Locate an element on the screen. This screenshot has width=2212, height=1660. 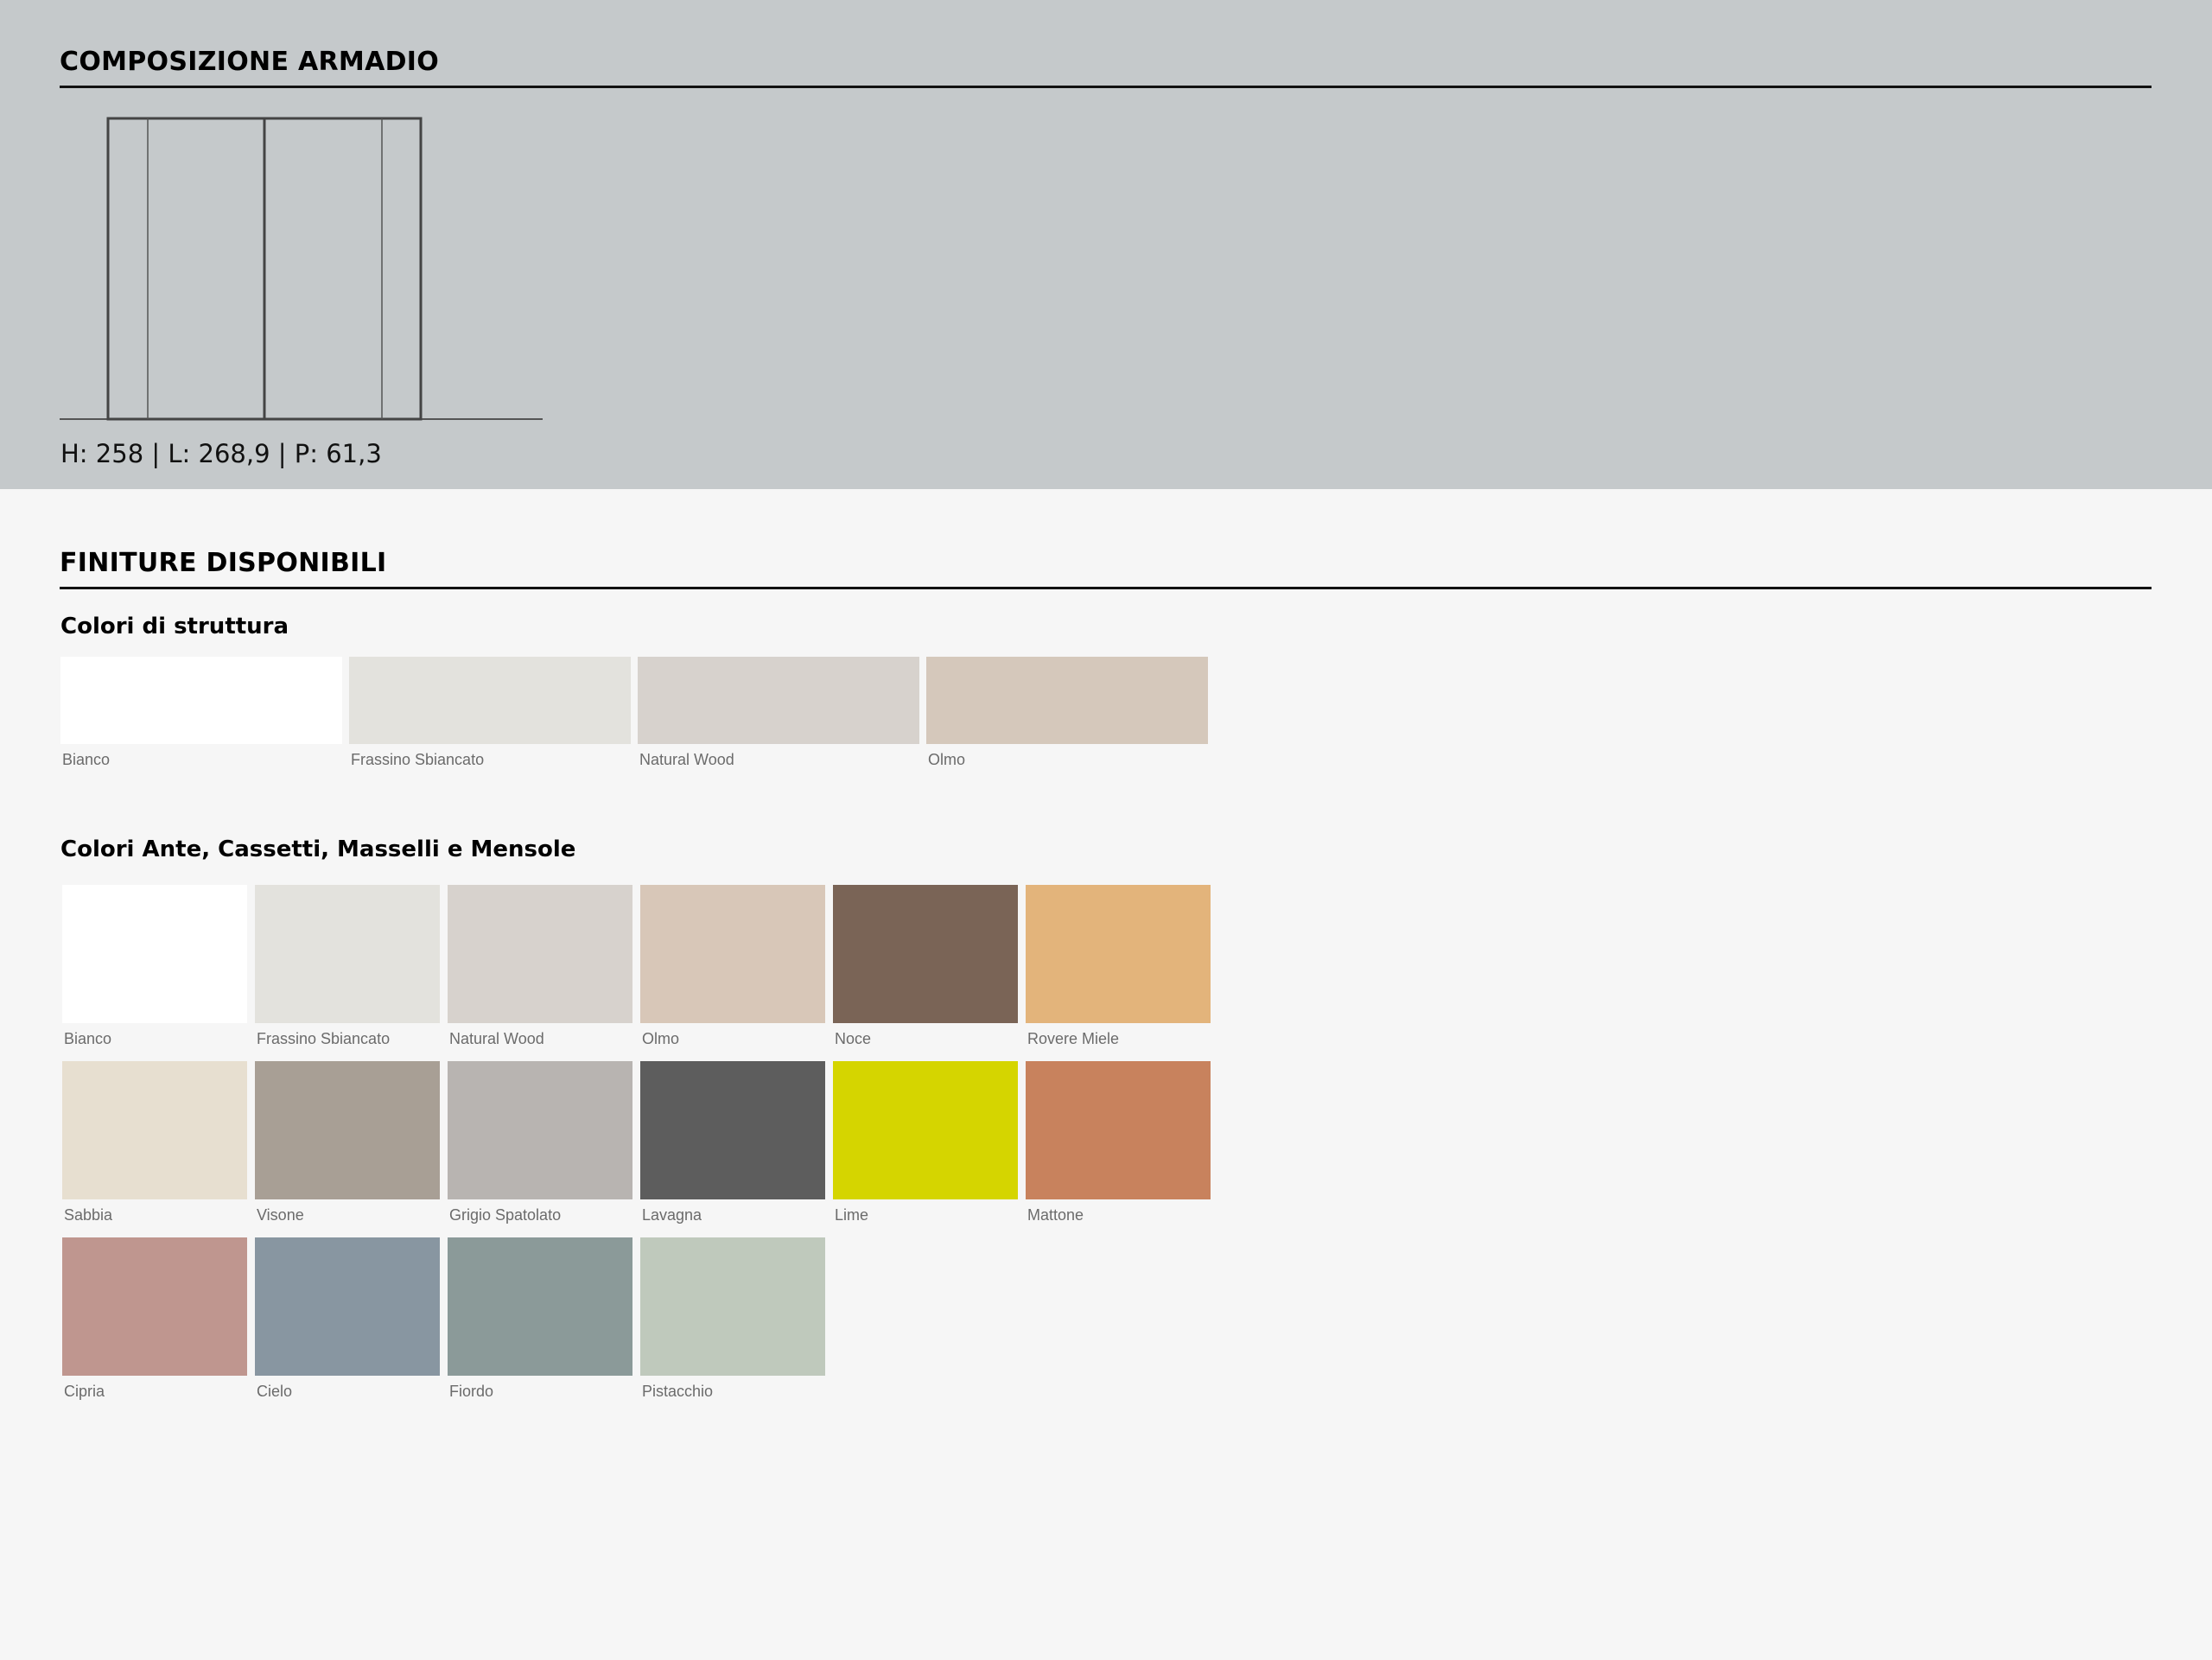
color-swatch: Lavagna is located at coordinates (732, 1142).